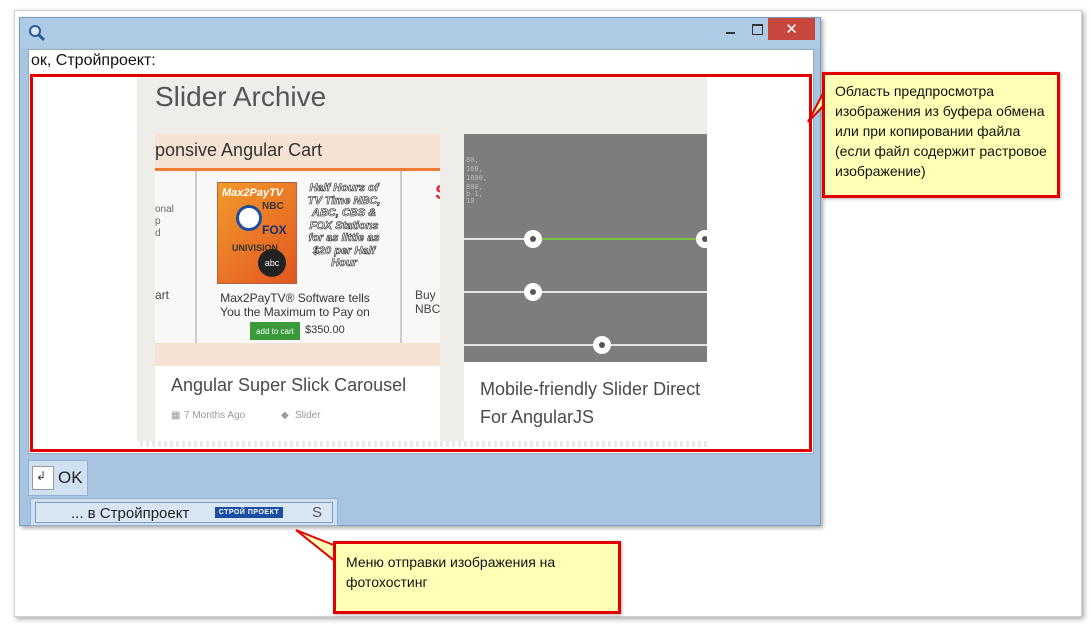  What do you see at coordinates (285, 415) in the screenshot?
I see `tag-icon: ◆` at bounding box center [285, 415].